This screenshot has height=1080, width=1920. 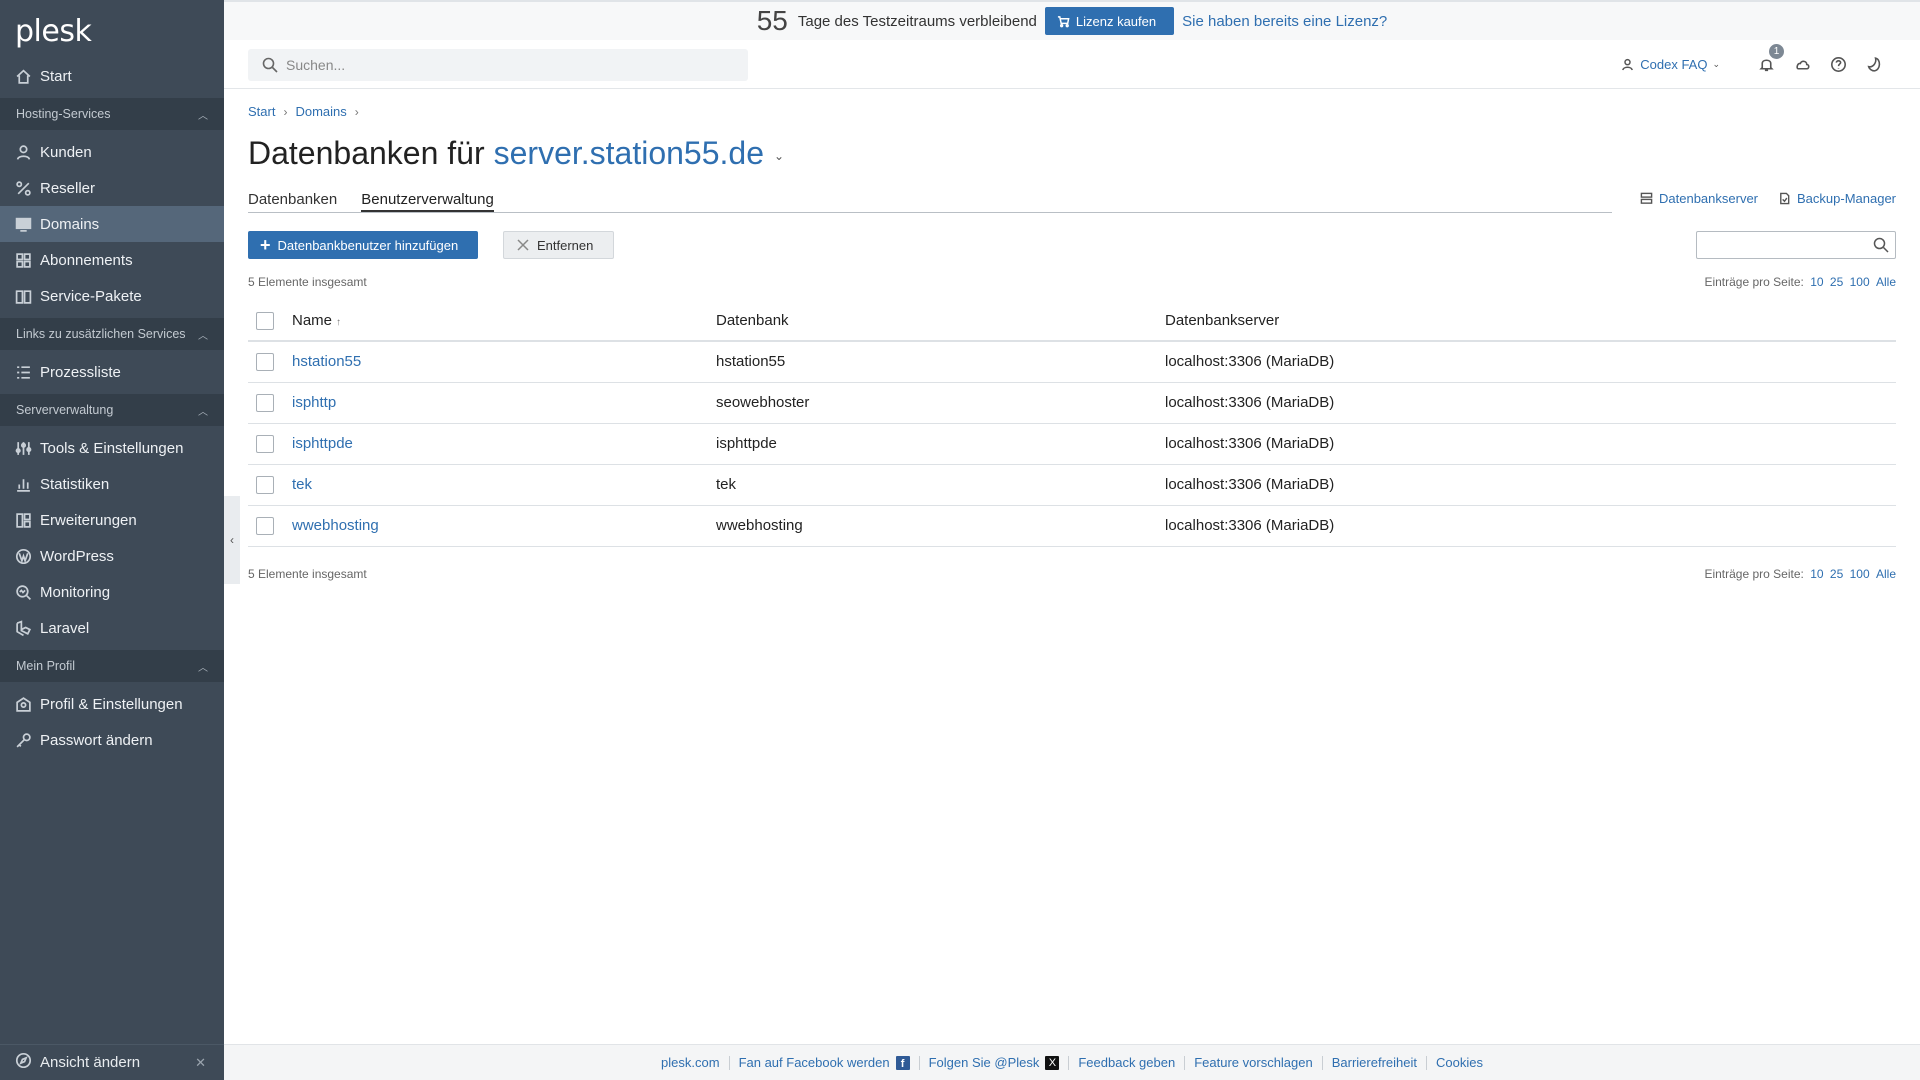 What do you see at coordinates (112, 556) in the screenshot?
I see `sidebar-item-wordpress: WordPress` at bounding box center [112, 556].